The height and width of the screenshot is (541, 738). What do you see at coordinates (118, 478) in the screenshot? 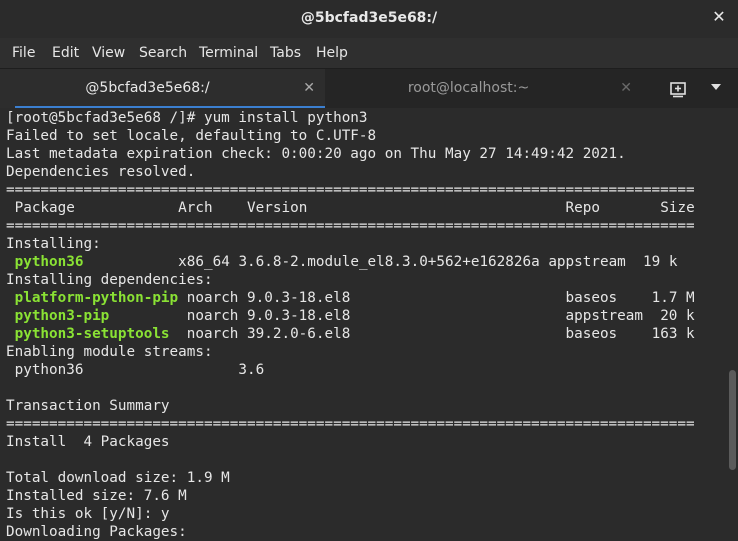
I see `output-line: Total download size: 1.9 M` at bounding box center [118, 478].